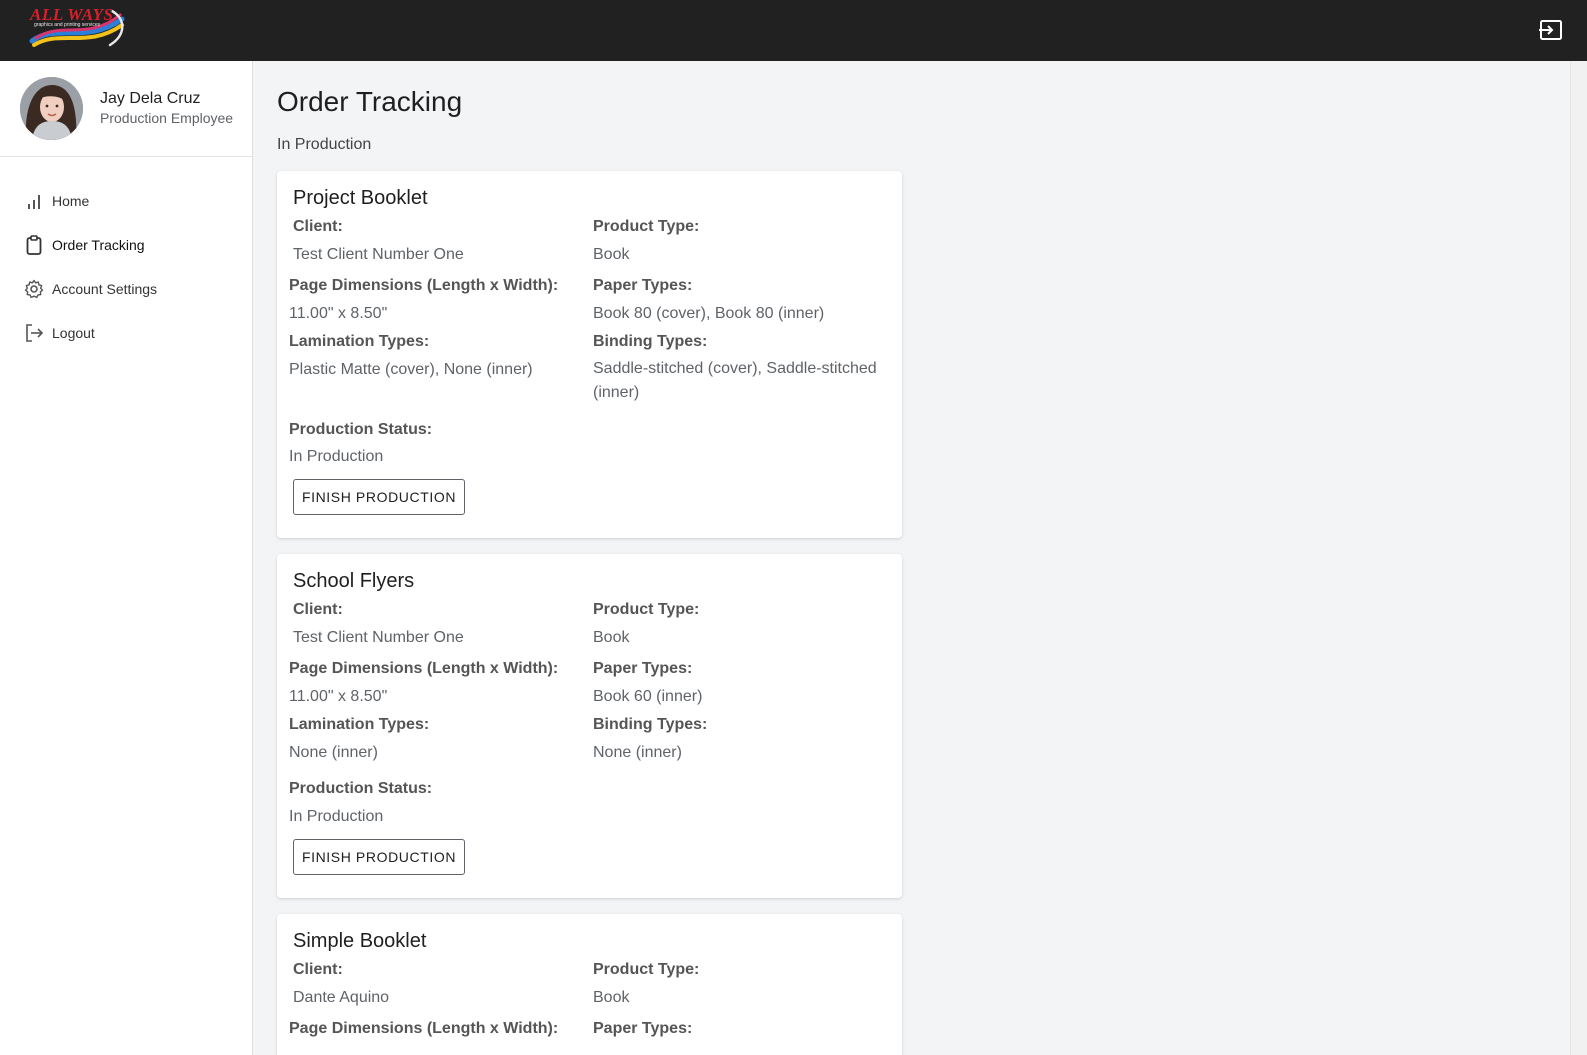 This screenshot has height=1055, width=1587. I want to click on lamination-types-value: Plastic Matte (cover), None (inner), so click(411, 369).